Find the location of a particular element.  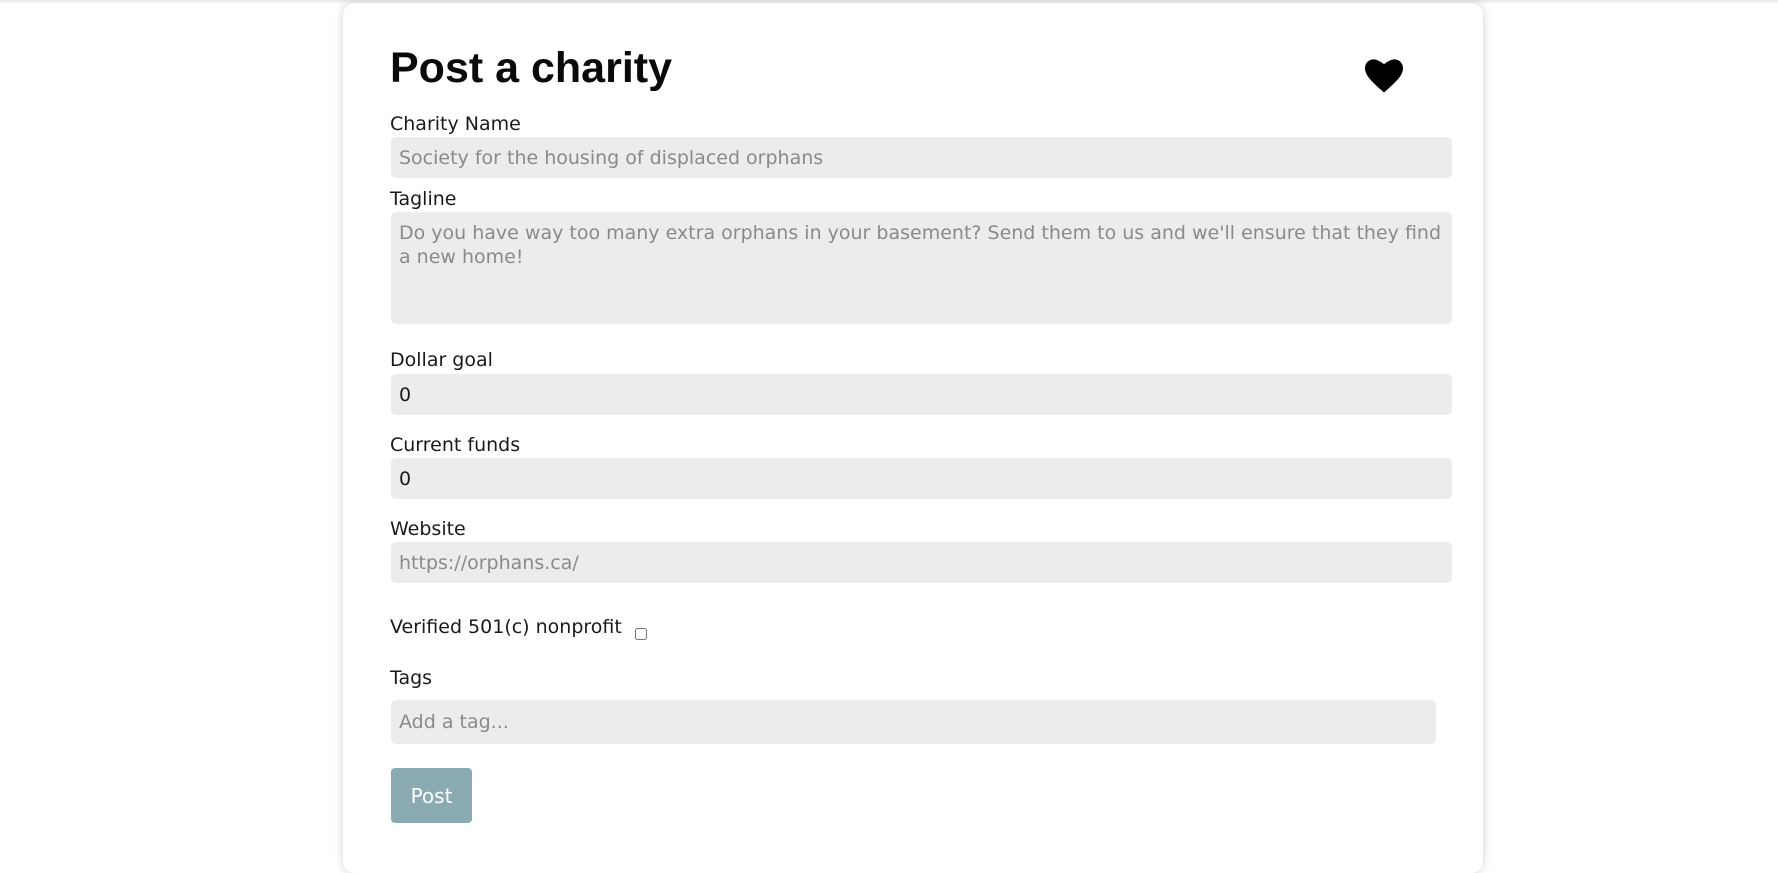

current-funds-input is located at coordinates (921, 478).